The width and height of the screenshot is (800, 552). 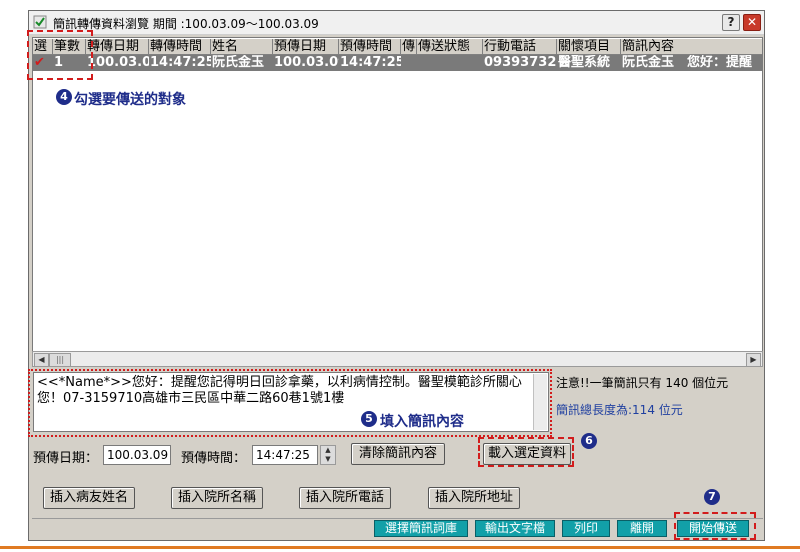 What do you see at coordinates (589, 47) in the screenshot?
I see `col-care-item: 關懷項目` at bounding box center [589, 47].